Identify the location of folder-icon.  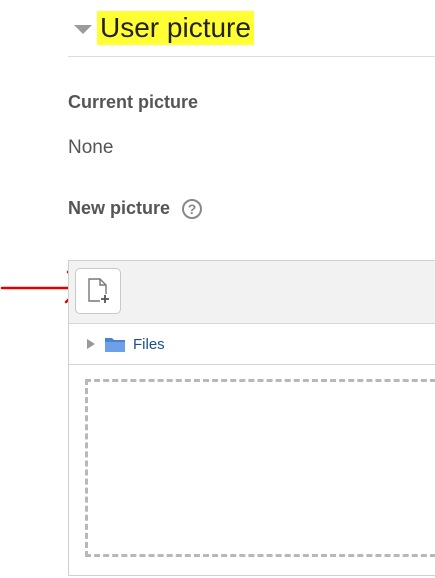
(115, 345).